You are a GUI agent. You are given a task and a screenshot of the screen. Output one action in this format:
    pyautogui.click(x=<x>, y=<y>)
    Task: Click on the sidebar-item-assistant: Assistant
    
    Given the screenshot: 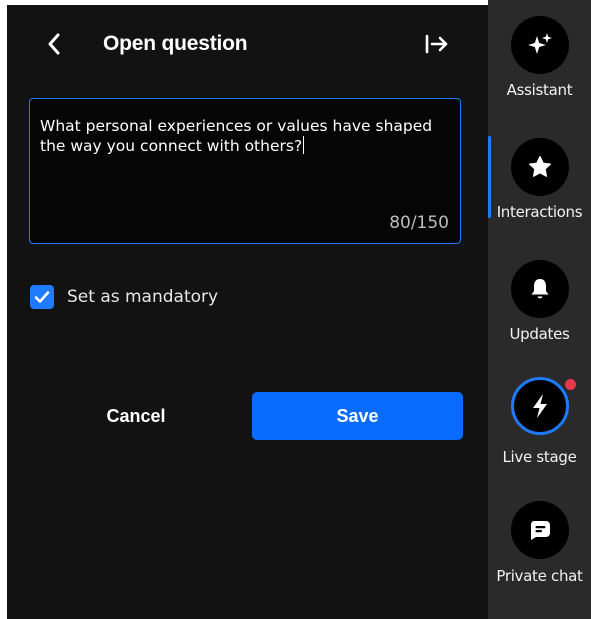 What is the action you would take?
    pyautogui.click(x=539, y=69)
    